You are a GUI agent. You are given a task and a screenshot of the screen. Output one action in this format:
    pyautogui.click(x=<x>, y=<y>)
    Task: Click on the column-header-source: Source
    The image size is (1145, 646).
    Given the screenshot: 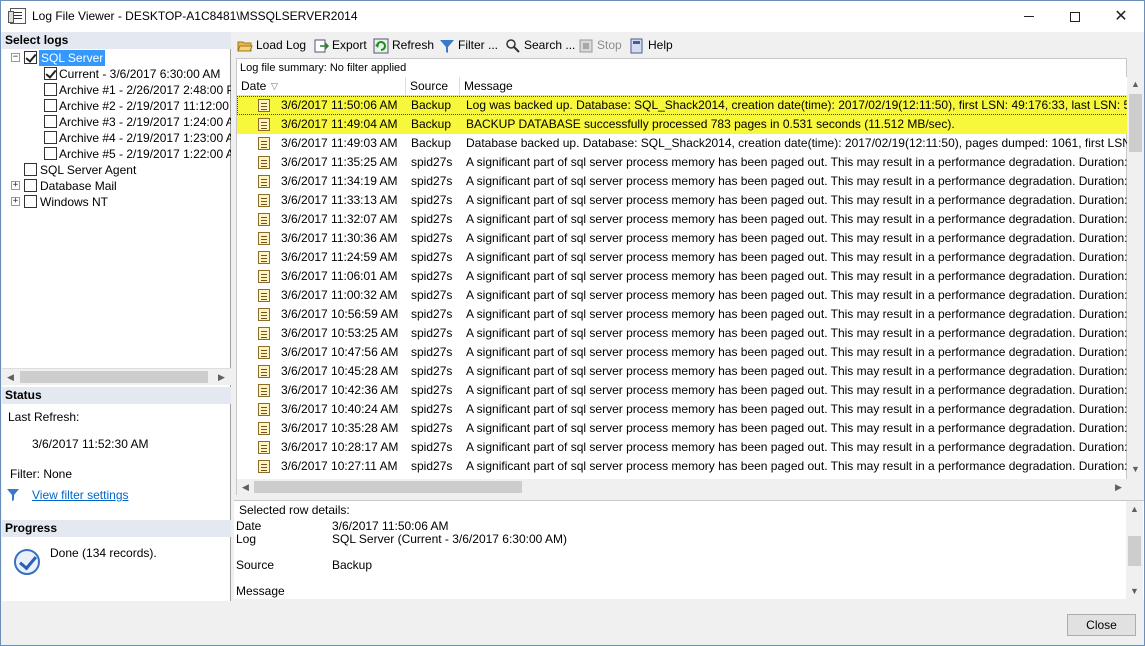 What is the action you would take?
    pyautogui.click(x=433, y=86)
    